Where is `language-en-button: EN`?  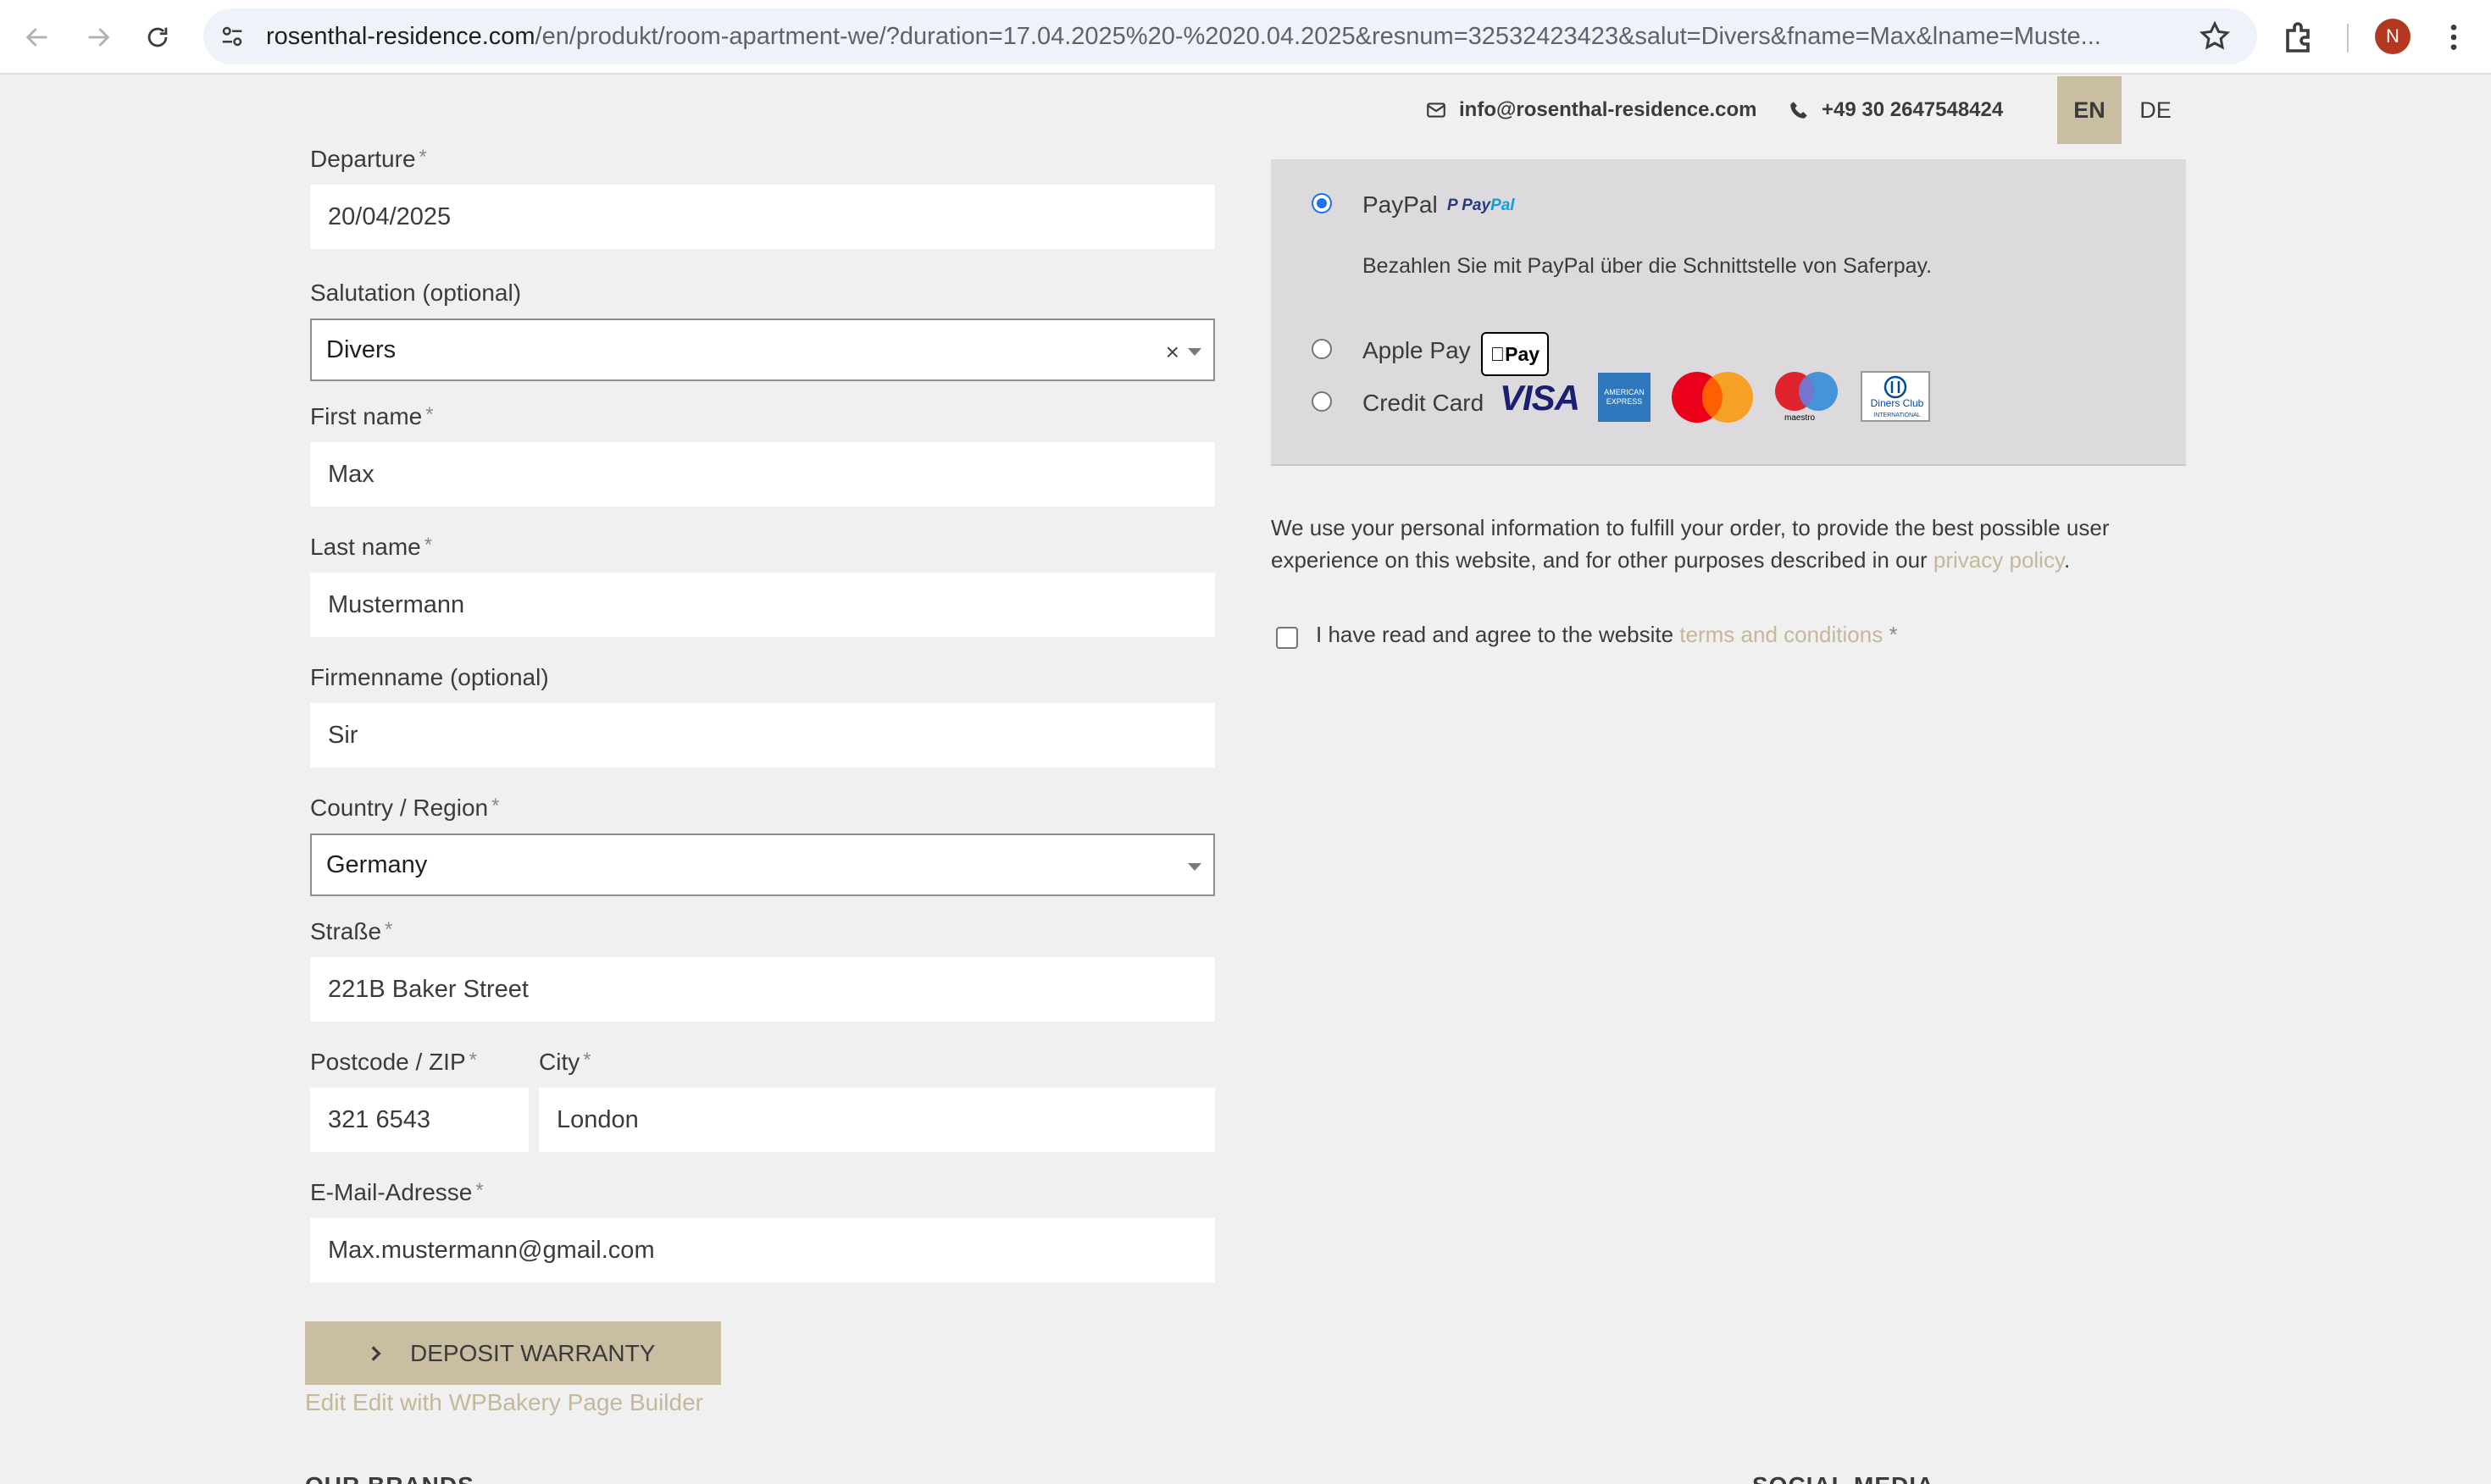 language-en-button: EN is located at coordinates (2089, 110).